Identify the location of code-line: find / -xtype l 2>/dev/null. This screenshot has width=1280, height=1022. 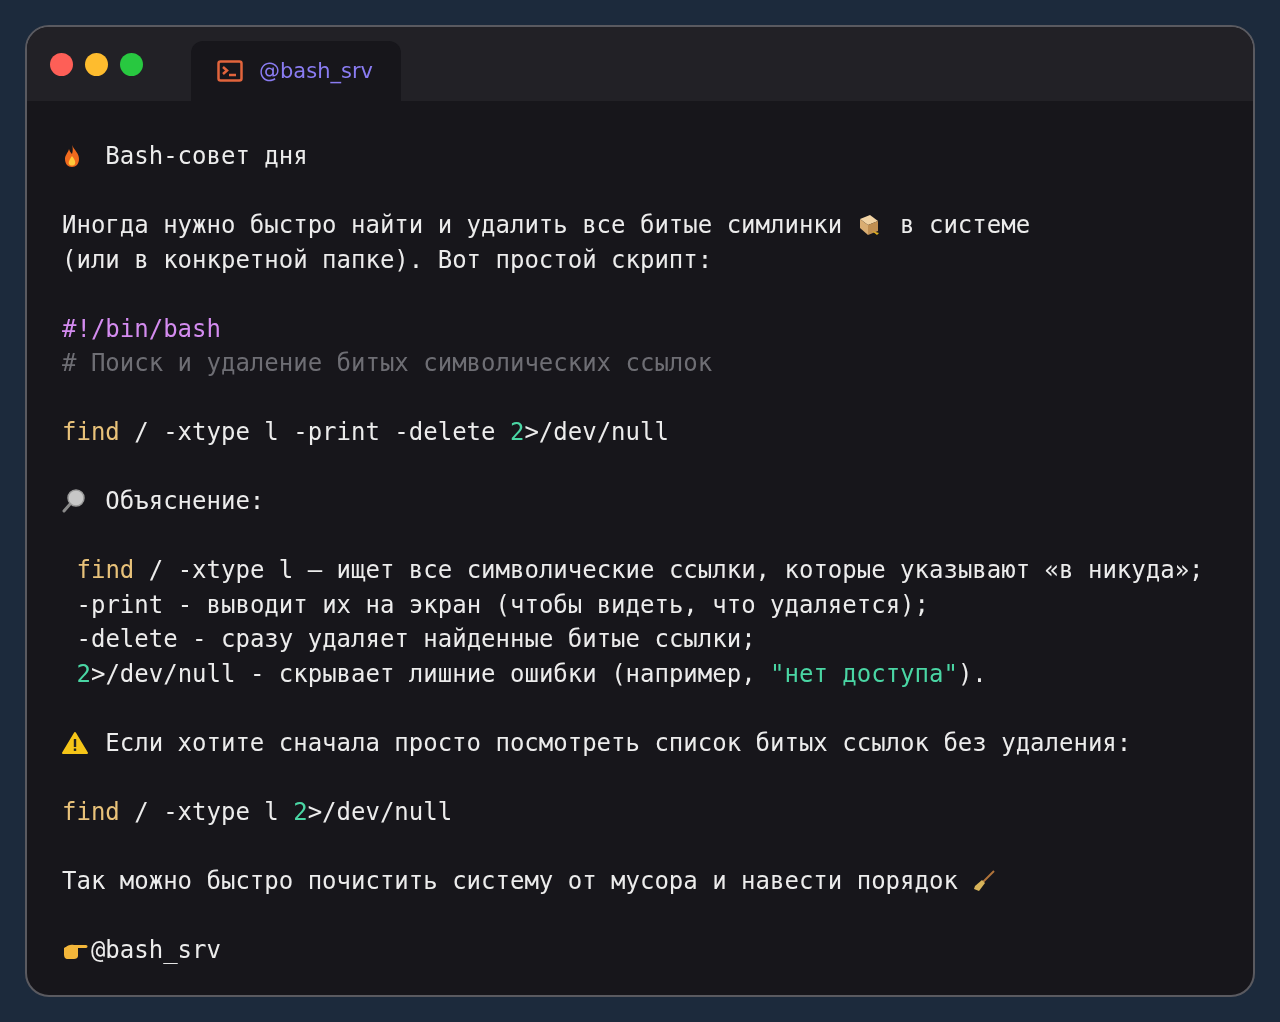
(258, 812).